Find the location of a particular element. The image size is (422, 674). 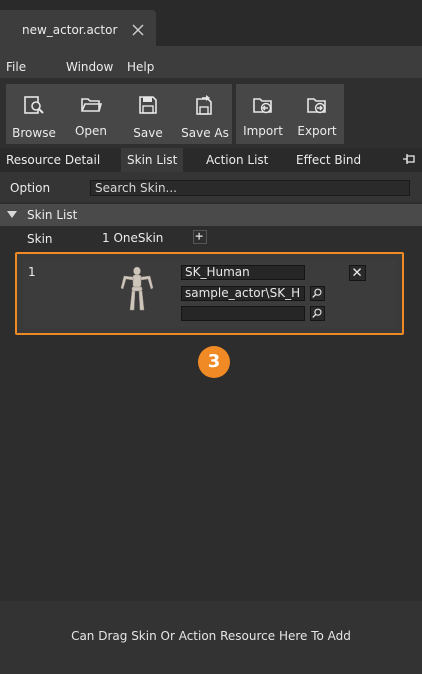

folder-import-icon is located at coordinates (262, 106).